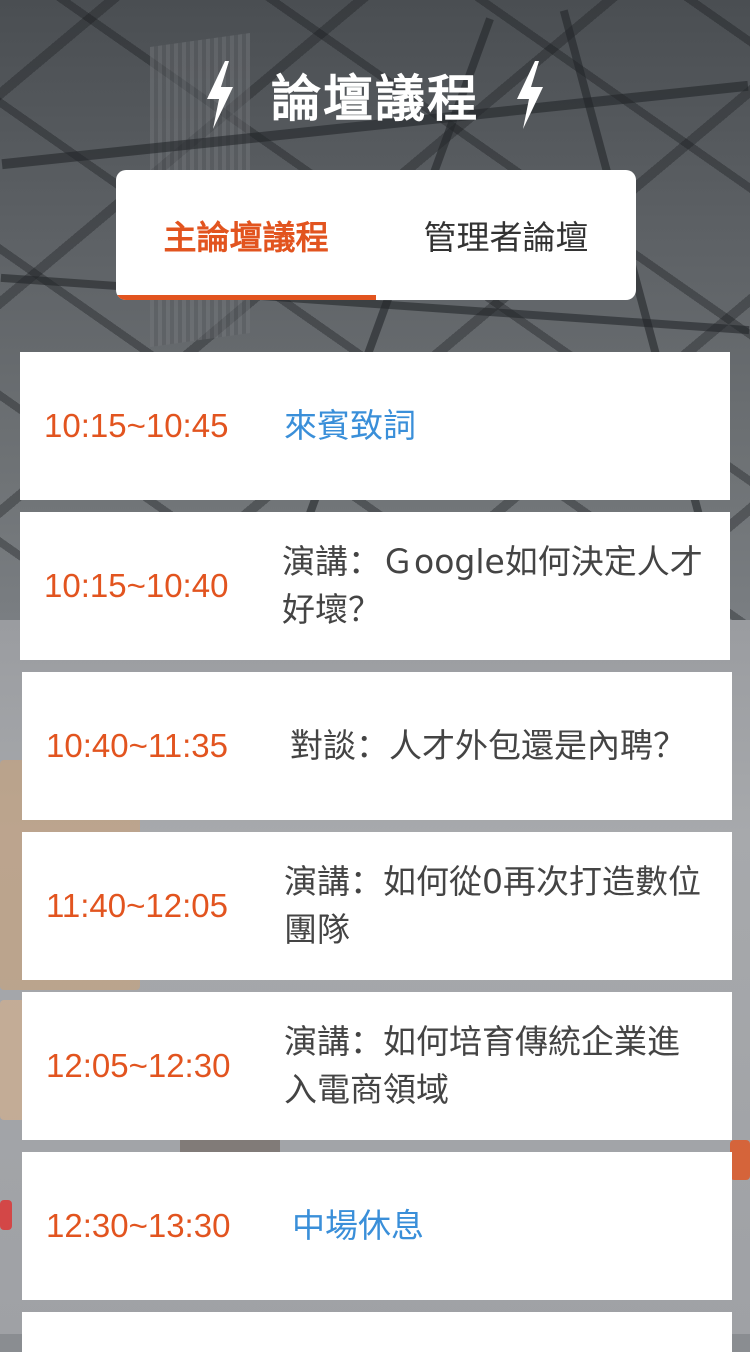 The width and height of the screenshot is (750, 1352). I want to click on schedule-row: 10:40~11:35 對談：人才外包還是內聘？, so click(377, 746).